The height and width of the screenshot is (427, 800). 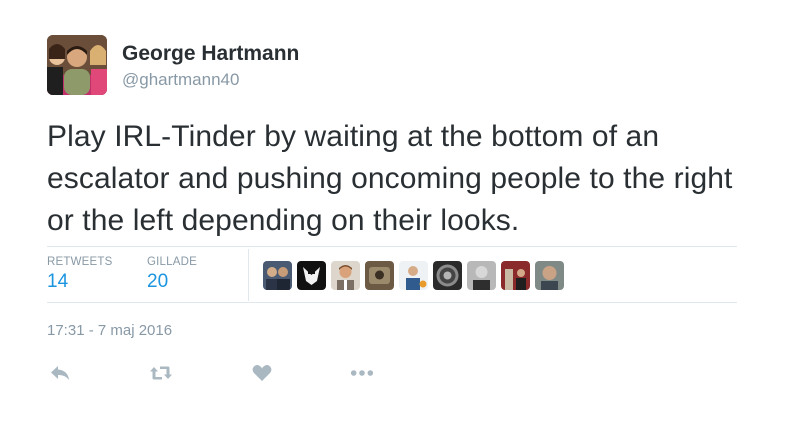 I want to click on retweets-count: 14, so click(x=58, y=281).